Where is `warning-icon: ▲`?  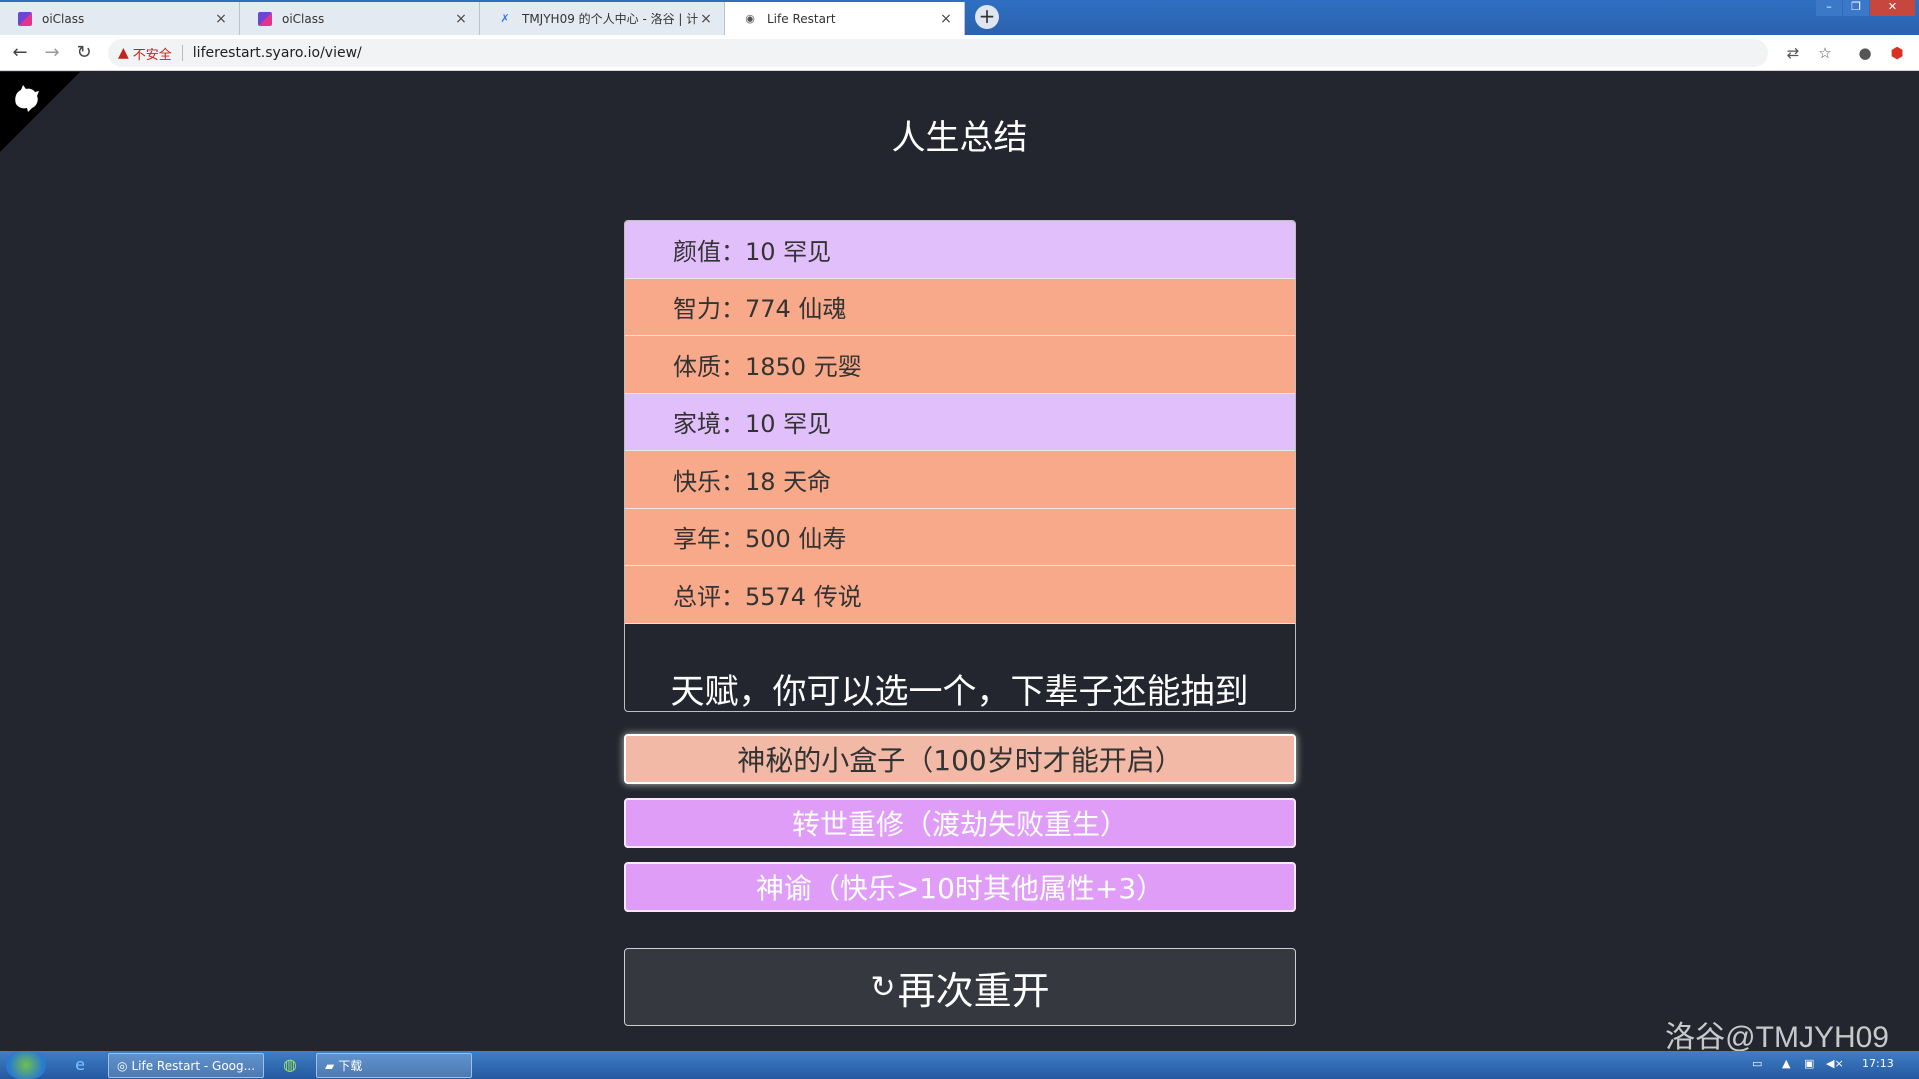
warning-icon: ▲ is located at coordinates (123, 53).